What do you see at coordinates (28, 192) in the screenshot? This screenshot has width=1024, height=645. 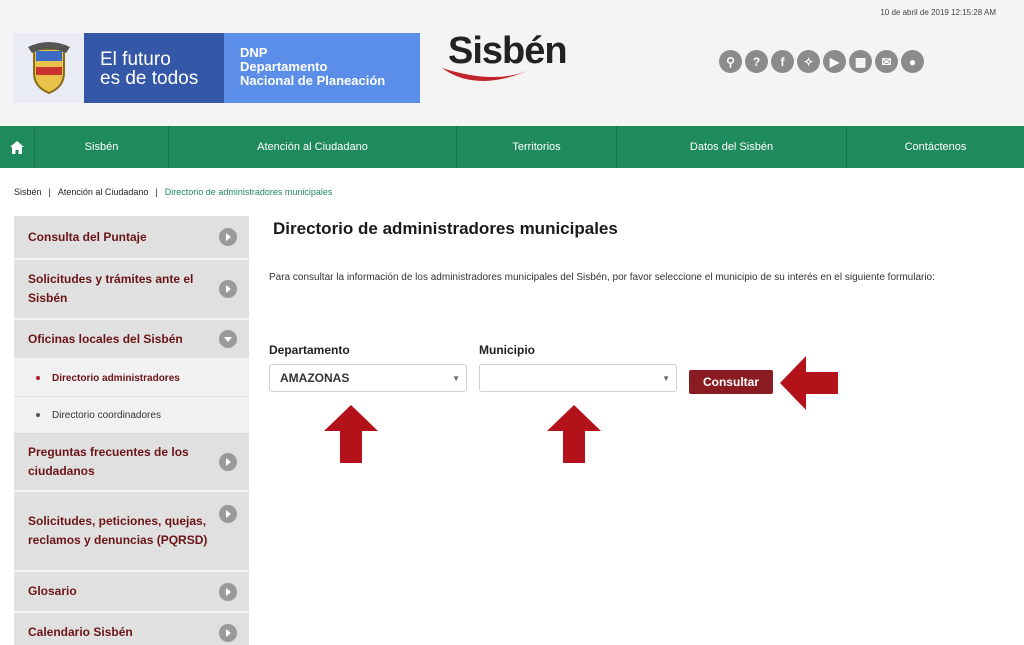 I see `breadcrumb-sisben: Sisbén` at bounding box center [28, 192].